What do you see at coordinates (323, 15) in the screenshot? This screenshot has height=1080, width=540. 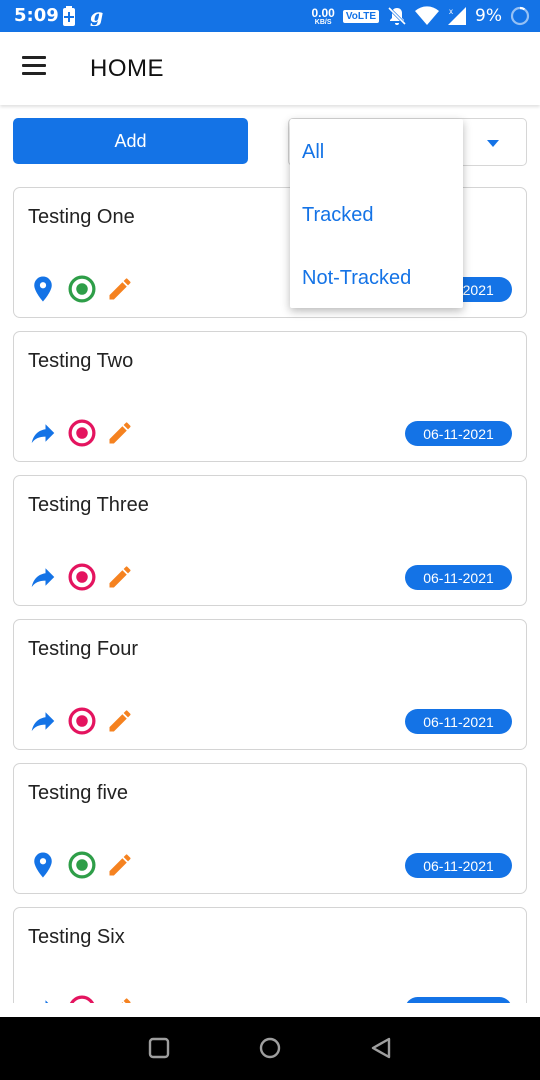 I see `net-speed: 0.00 KB/S` at bounding box center [323, 15].